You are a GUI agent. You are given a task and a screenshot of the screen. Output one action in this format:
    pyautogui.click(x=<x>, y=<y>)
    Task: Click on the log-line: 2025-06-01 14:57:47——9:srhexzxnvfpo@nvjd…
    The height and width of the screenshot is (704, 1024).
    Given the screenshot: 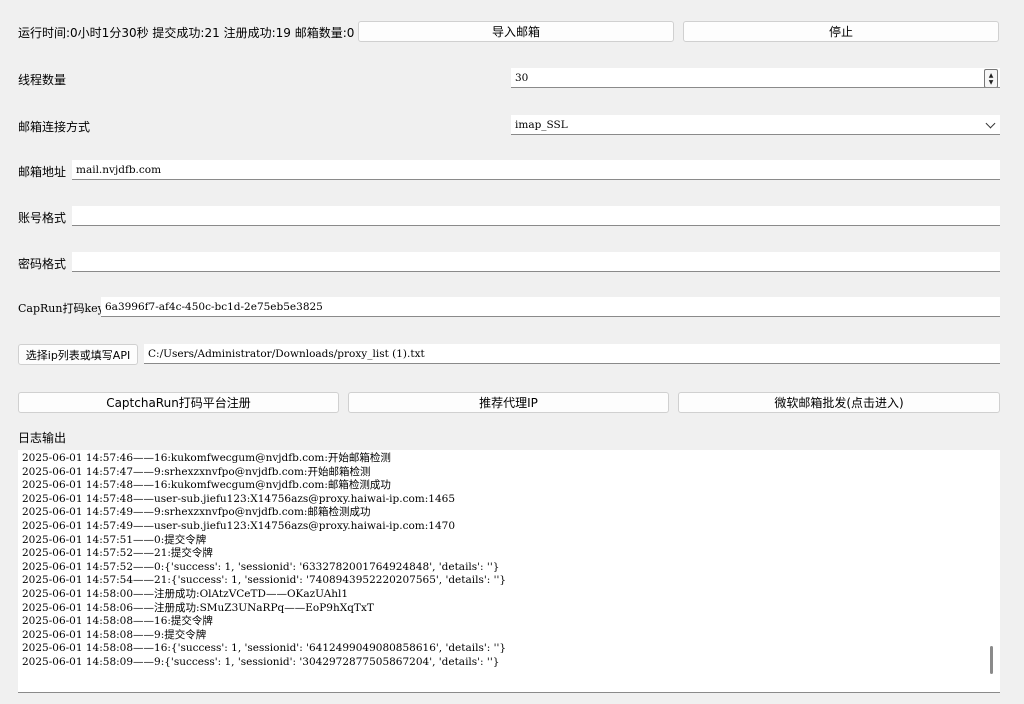 What is the action you would take?
    pyautogui.click(x=196, y=471)
    